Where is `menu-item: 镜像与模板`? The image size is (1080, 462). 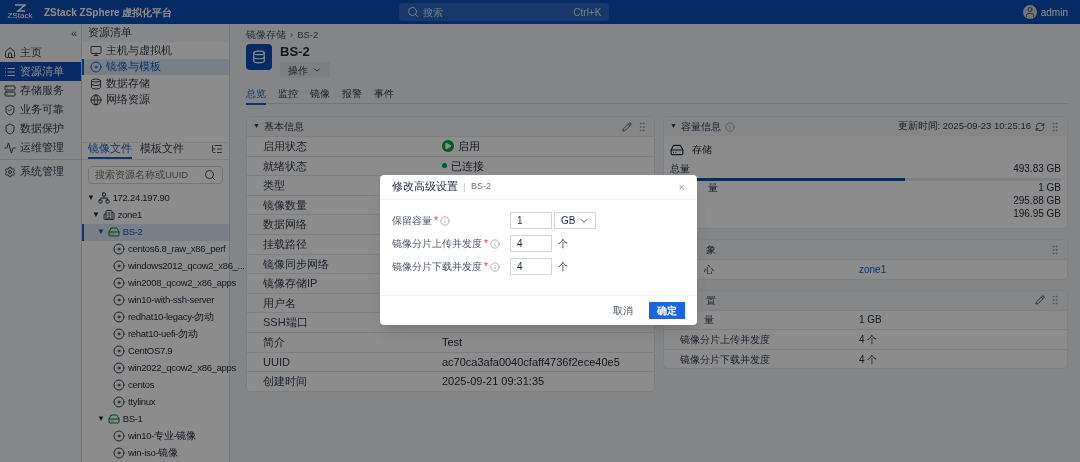
menu-item: 镜像与模板 is located at coordinates (155, 67).